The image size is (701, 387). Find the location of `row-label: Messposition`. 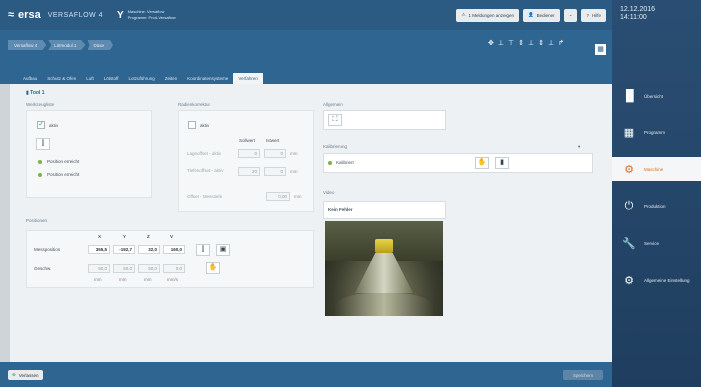

row-label: Messposition is located at coordinates (47, 249).